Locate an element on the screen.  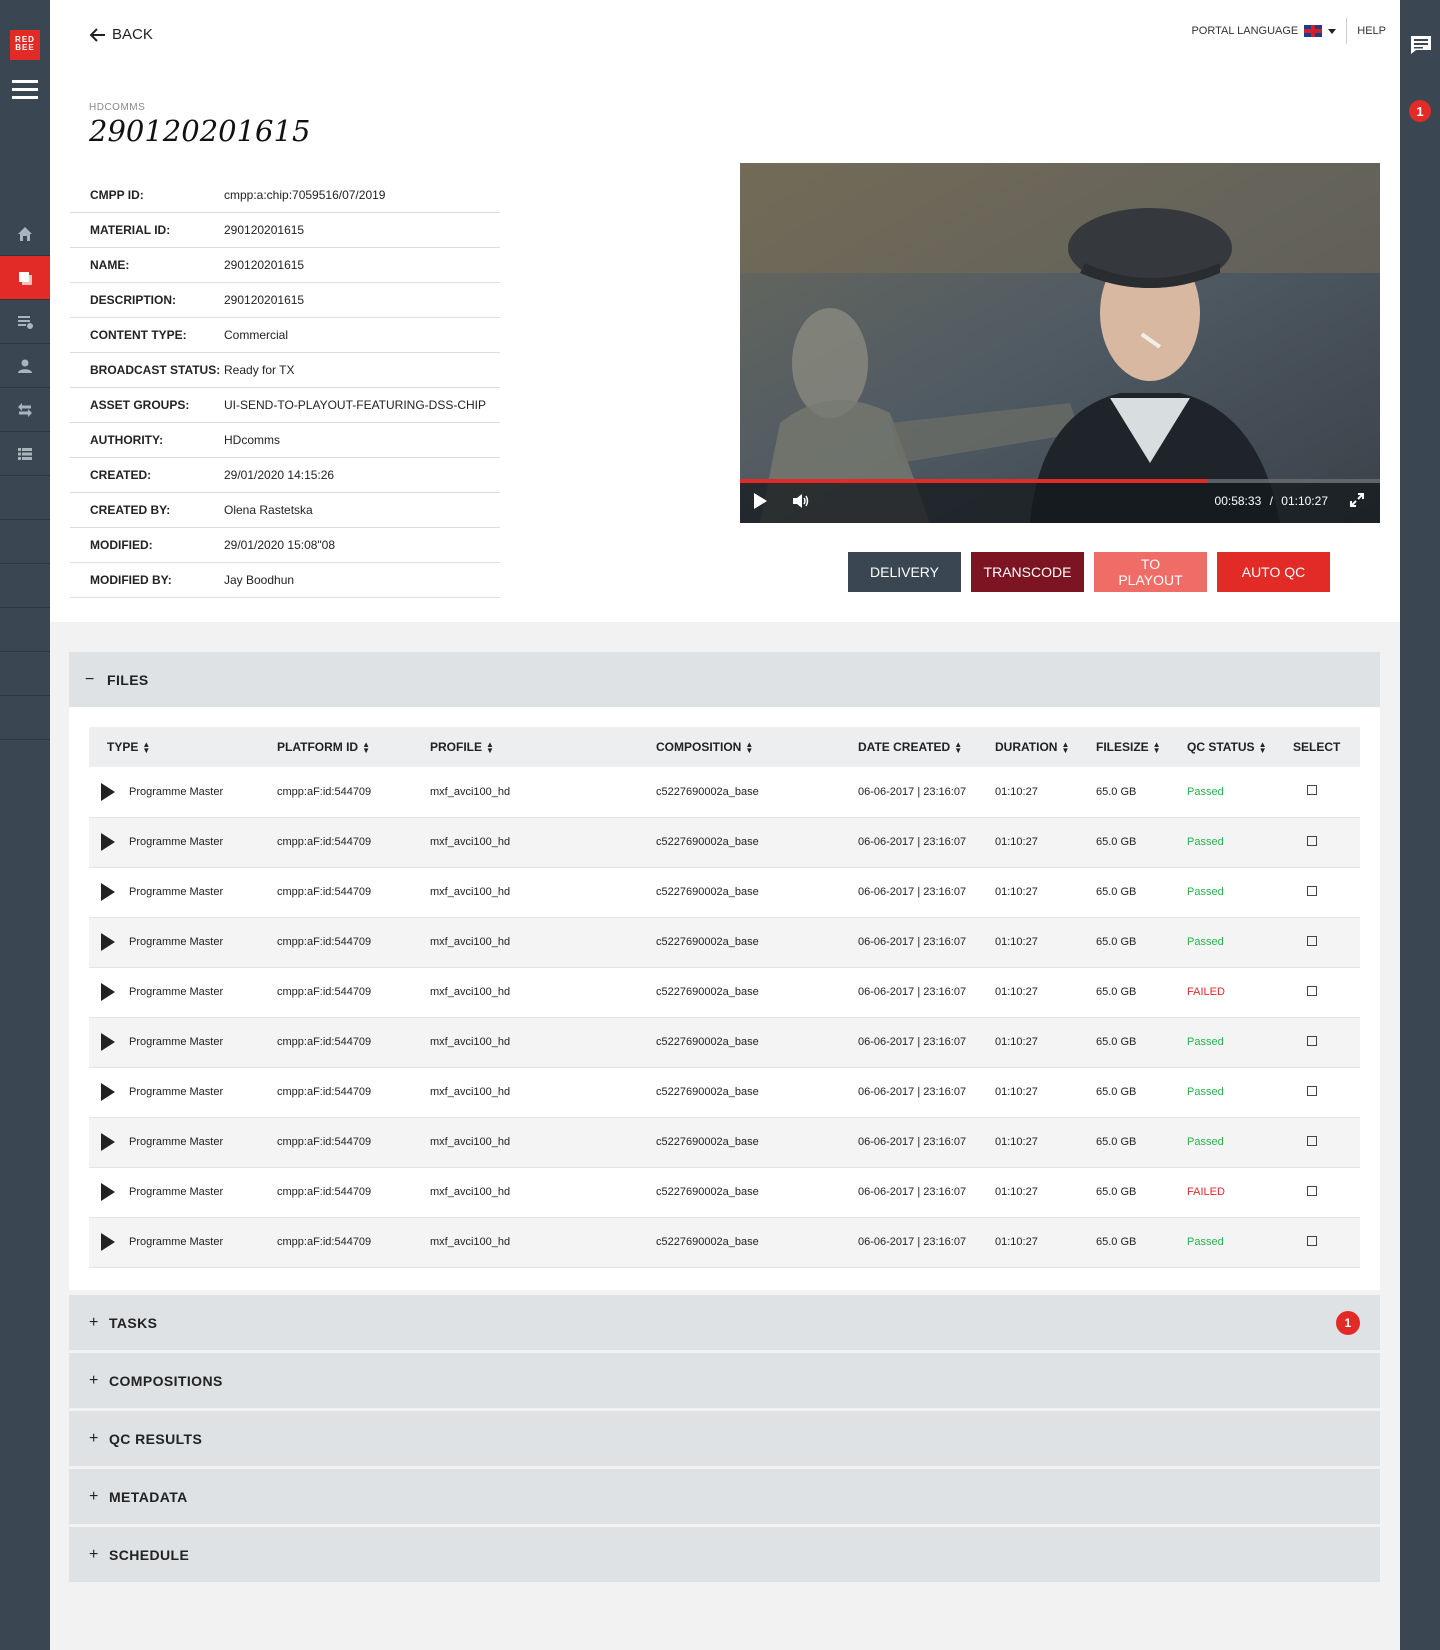
column-header-platform-id: PLATFORM ID ▲ ▼ is located at coordinates (345, 747).